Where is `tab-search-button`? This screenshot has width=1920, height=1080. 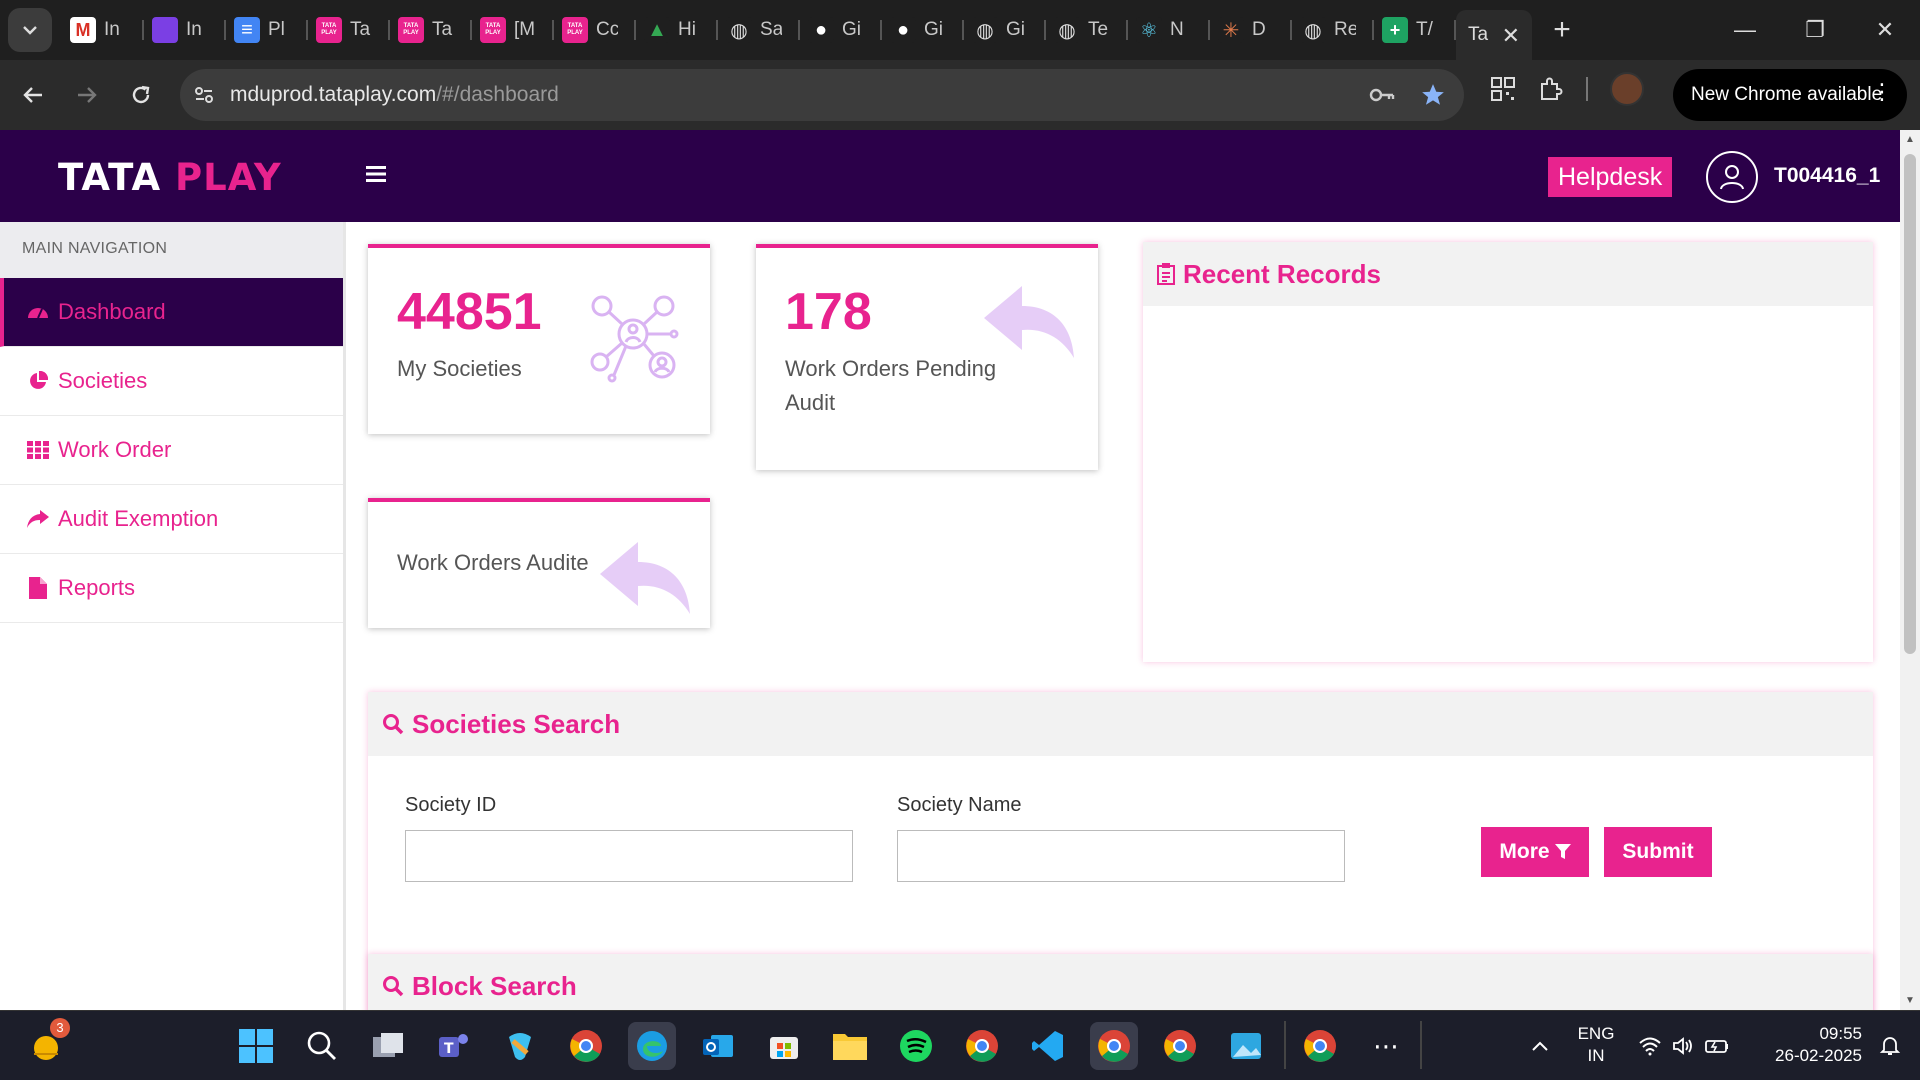
tab-search-button is located at coordinates (30, 30).